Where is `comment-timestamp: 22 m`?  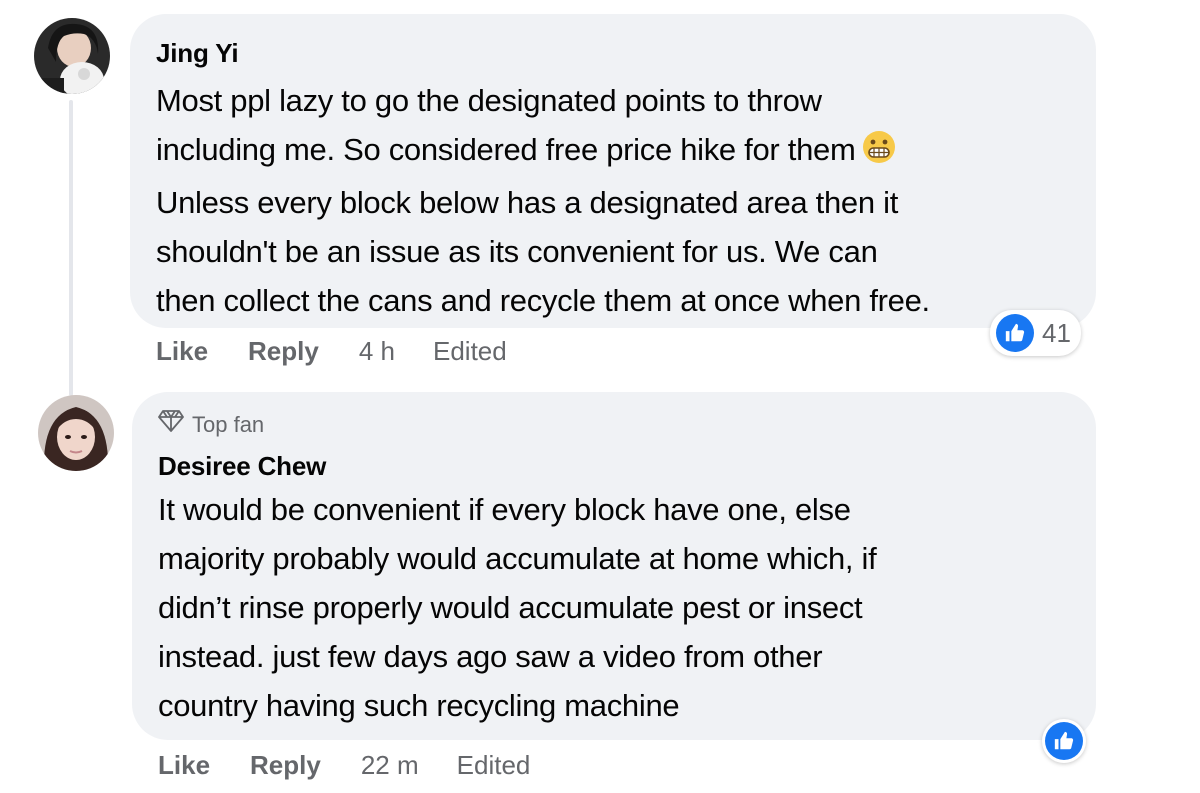
comment-timestamp: 22 m is located at coordinates (390, 765).